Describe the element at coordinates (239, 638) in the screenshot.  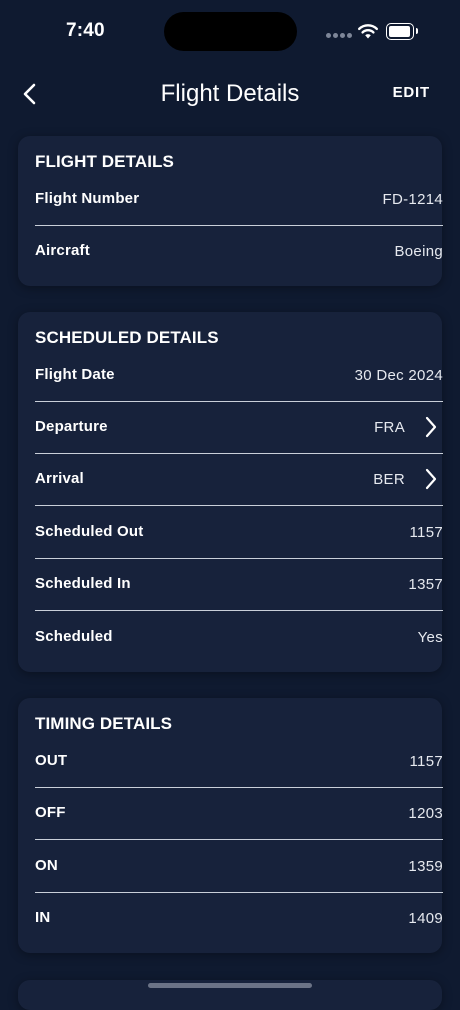
I see `scheduled-row: Scheduled Yes` at that location.